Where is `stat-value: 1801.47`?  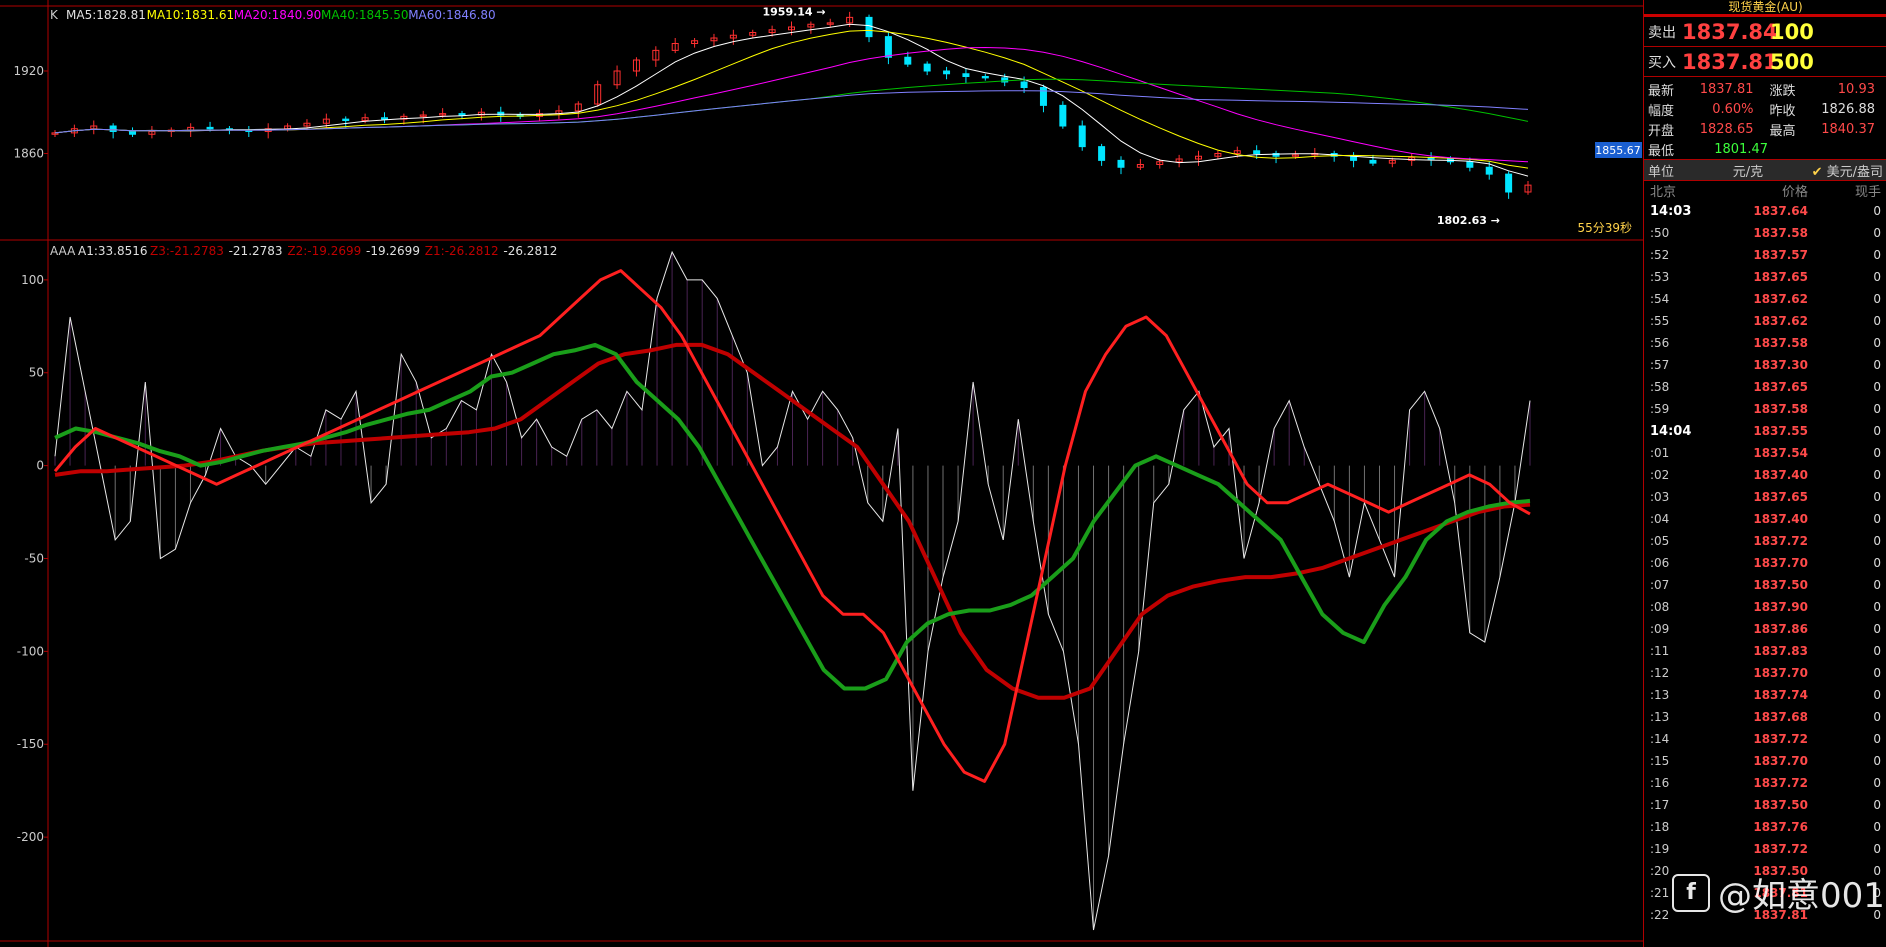 stat-value: 1801.47 is located at coordinates (1741, 149).